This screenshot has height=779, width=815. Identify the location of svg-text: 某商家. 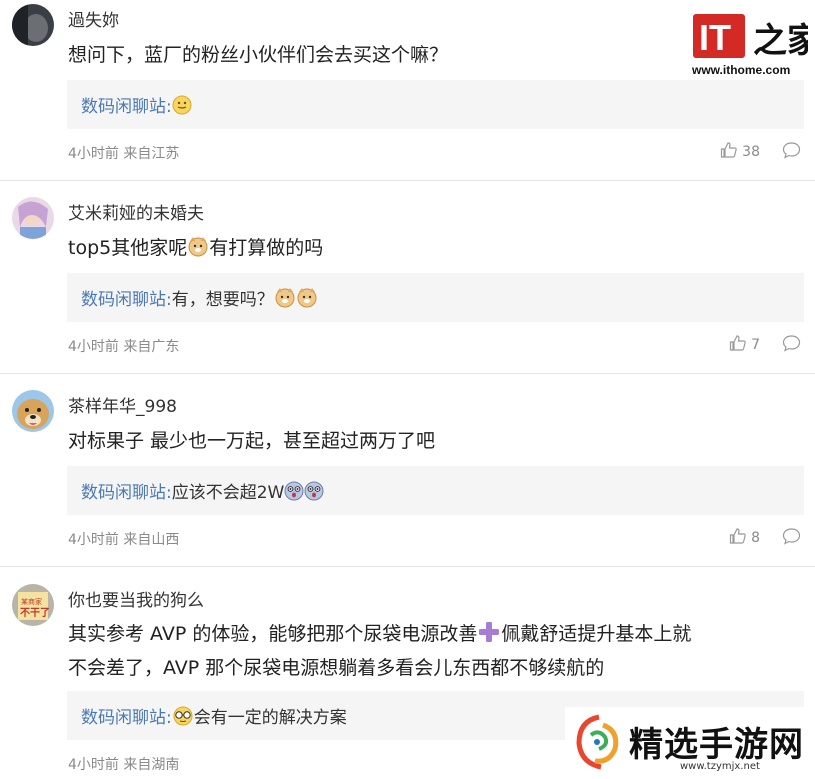
(31, 601).